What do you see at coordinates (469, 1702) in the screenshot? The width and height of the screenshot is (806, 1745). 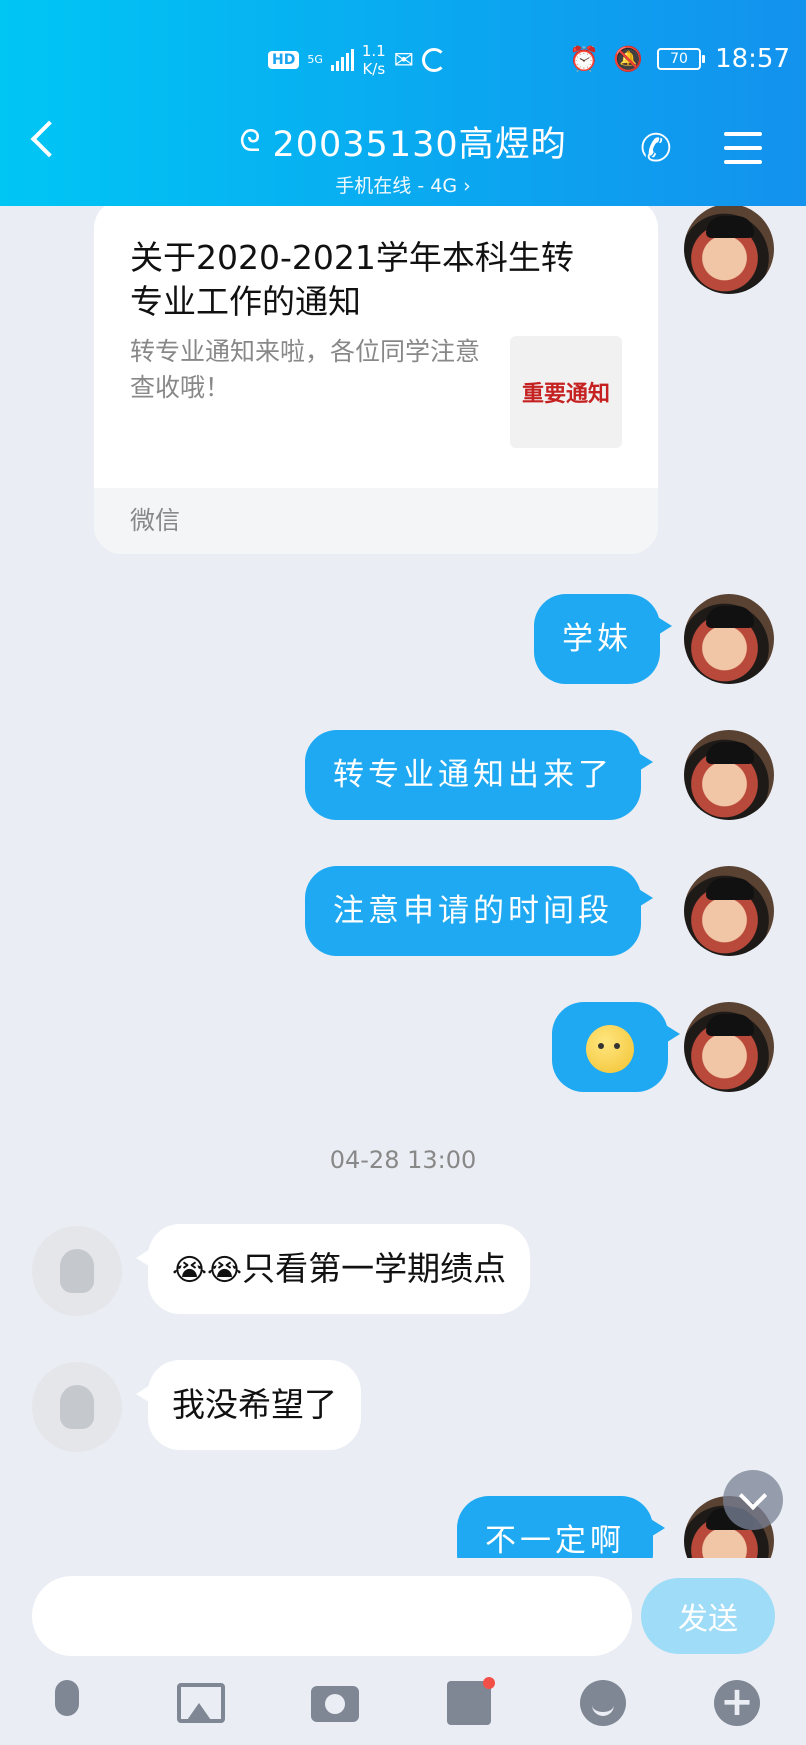 I see `red-packet-icon` at bounding box center [469, 1702].